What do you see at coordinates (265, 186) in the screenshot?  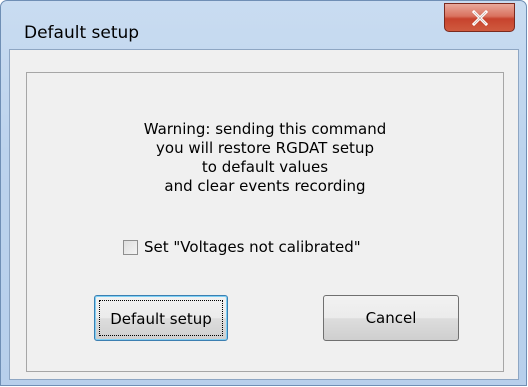 I see `warning-line: and clear events recording` at bounding box center [265, 186].